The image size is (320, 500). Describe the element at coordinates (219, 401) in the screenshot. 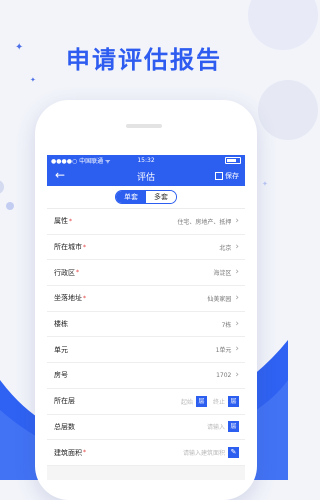

I see `floor-to-input: 终止` at that location.